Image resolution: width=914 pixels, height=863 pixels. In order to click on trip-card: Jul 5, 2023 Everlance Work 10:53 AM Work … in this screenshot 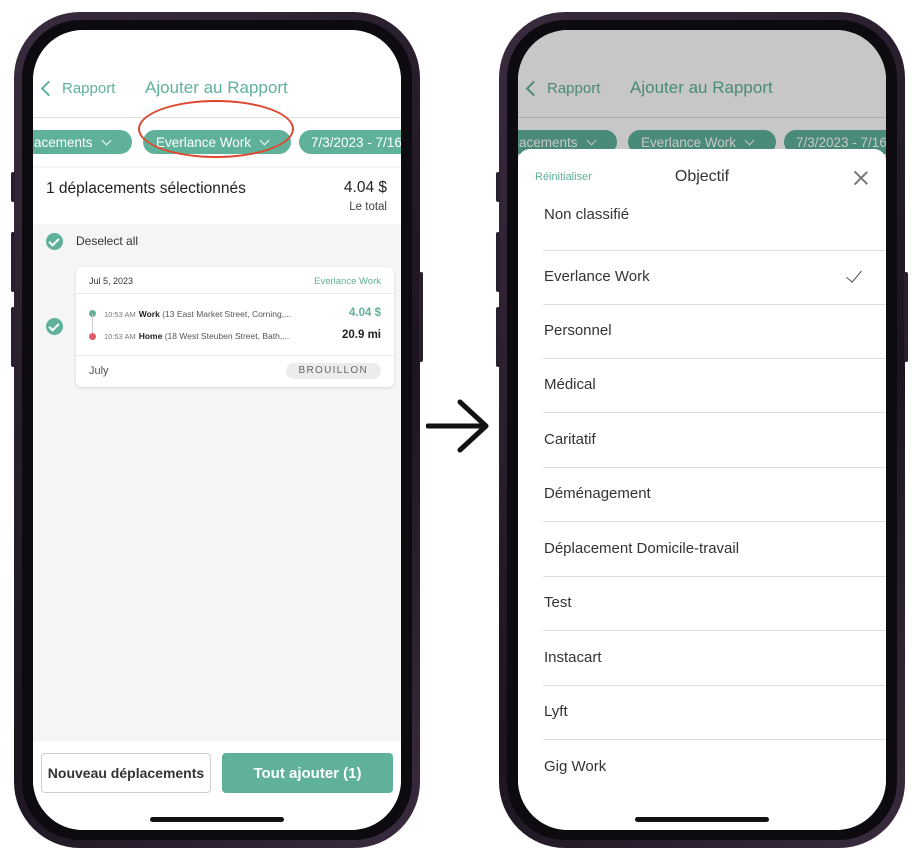, I will do `click(235, 327)`.